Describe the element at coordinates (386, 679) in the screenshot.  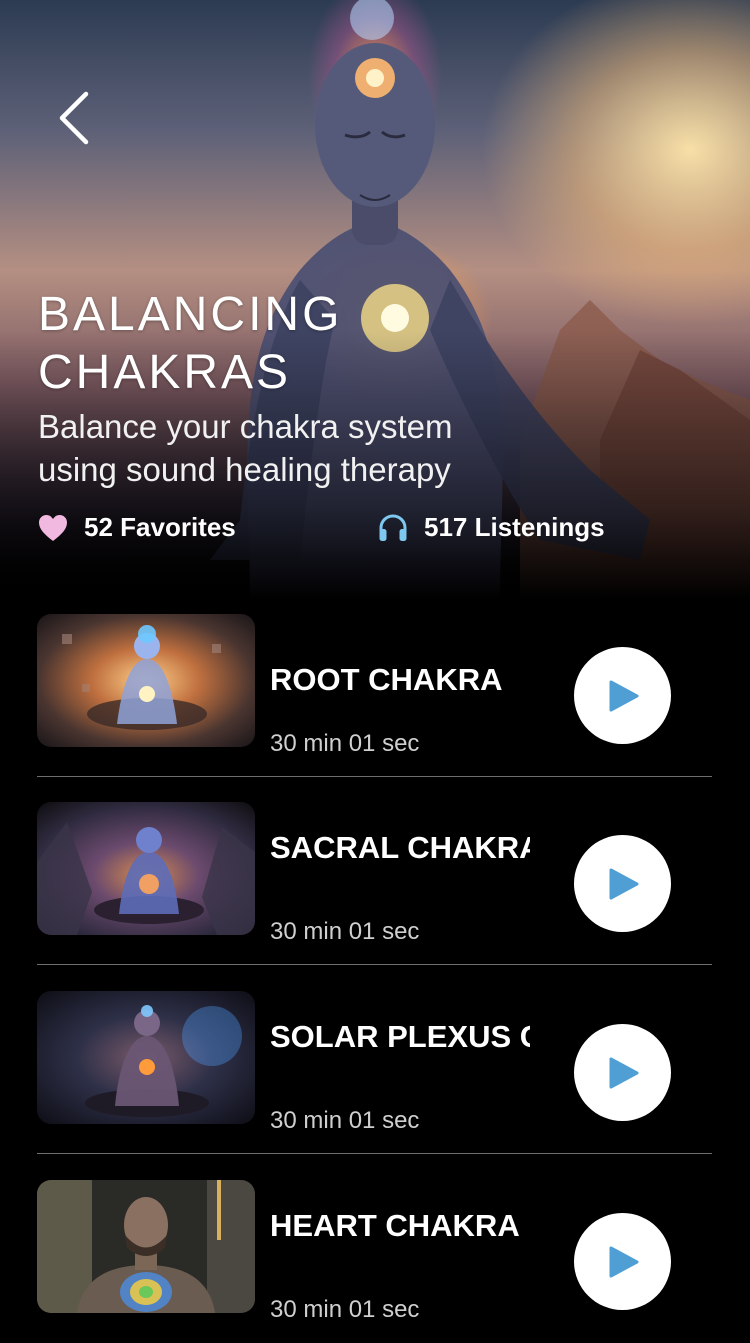
I see `track-title: ROOT CHAKRA` at that location.